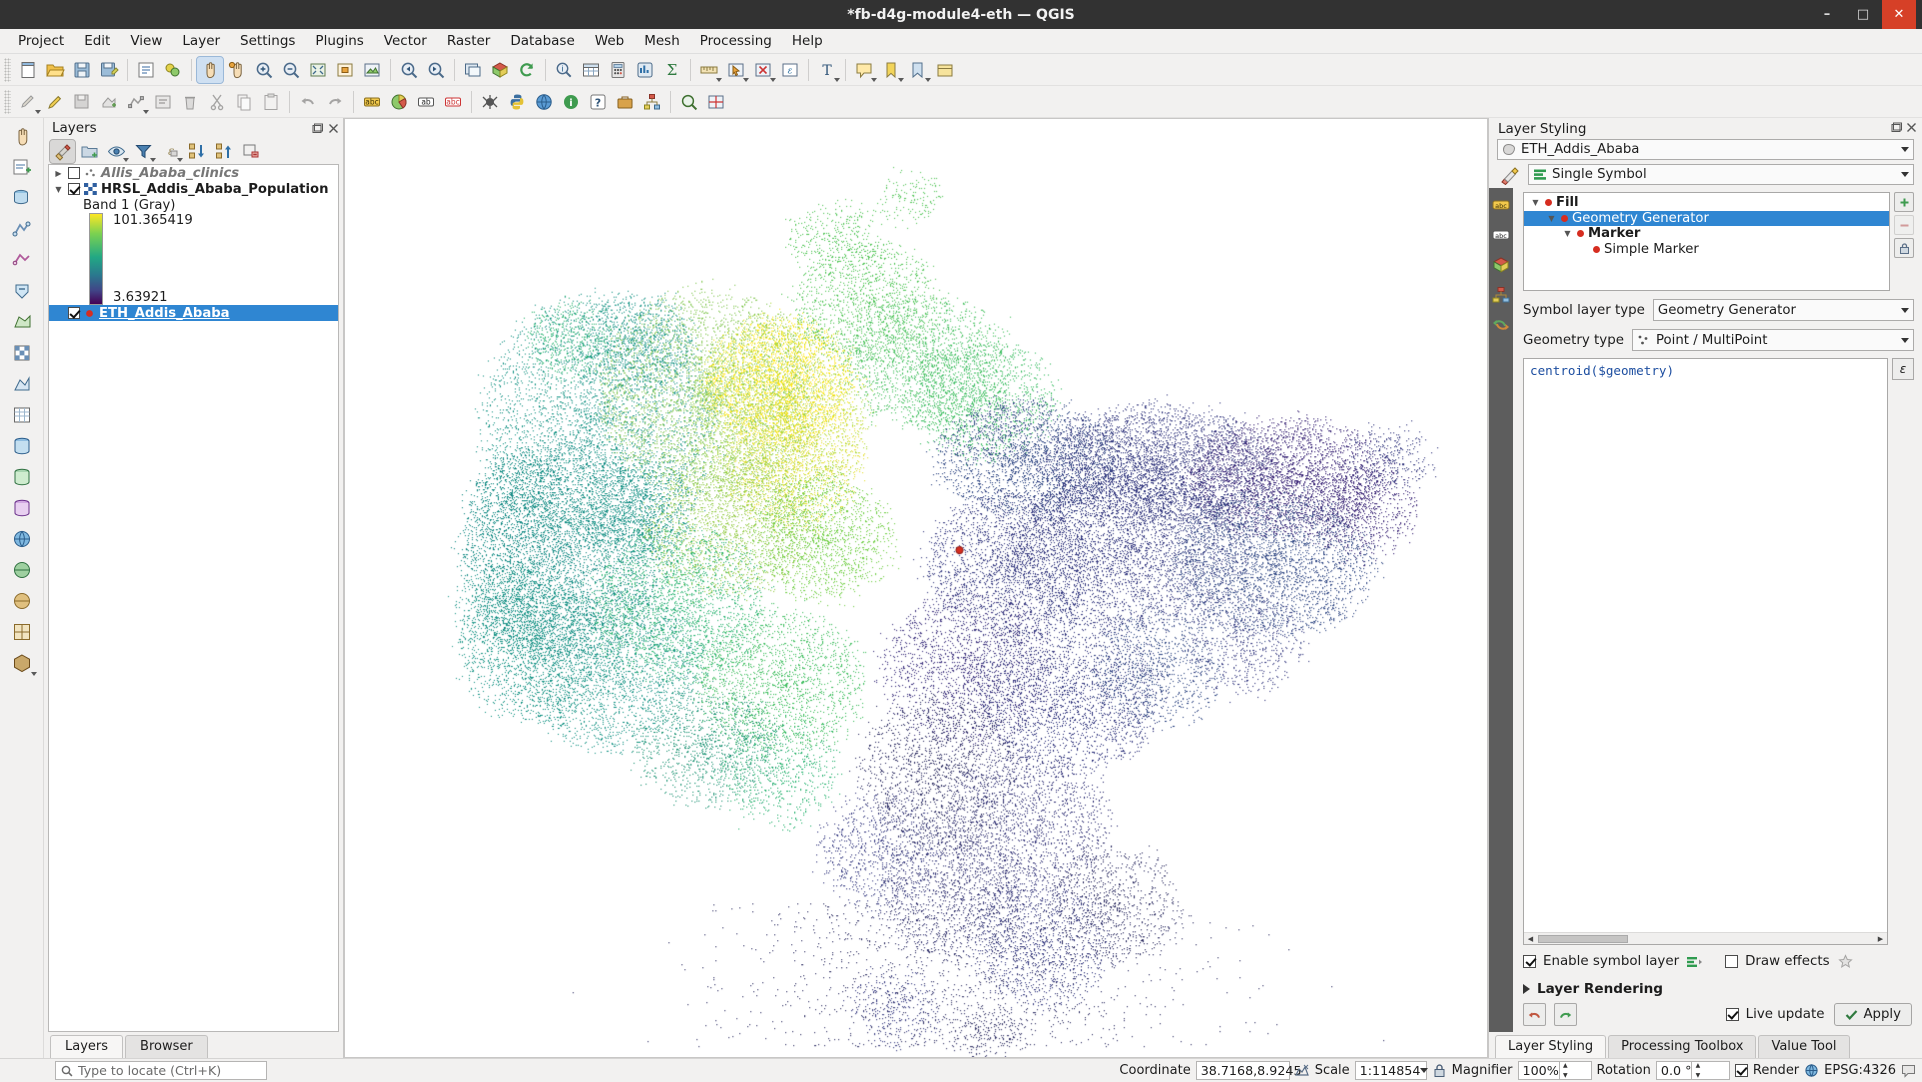 The image size is (1922, 1082). What do you see at coordinates (1248, 1070) in the screenshot?
I see `coordinate-field: 38.7168,8.9245` at bounding box center [1248, 1070].